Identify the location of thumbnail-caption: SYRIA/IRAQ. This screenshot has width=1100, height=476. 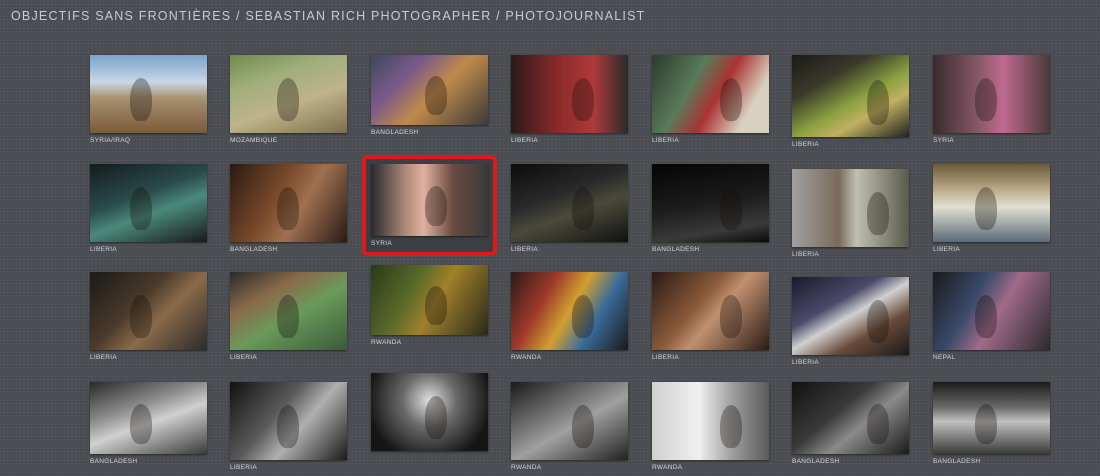
(110, 140).